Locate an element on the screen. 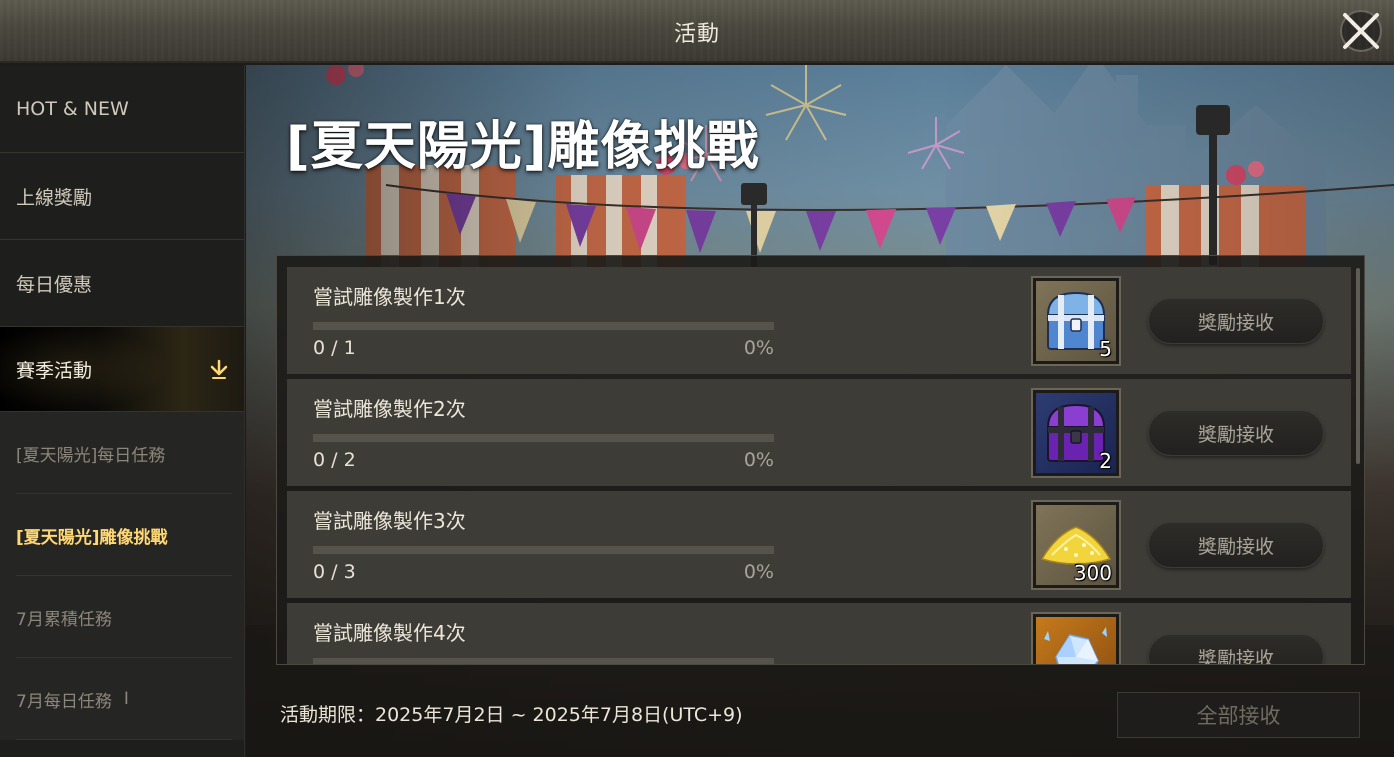 This screenshot has width=1394, height=757. sidebar-subitem-summer-statue: [夏天陽光]雕像挑戰 is located at coordinates (122, 535).